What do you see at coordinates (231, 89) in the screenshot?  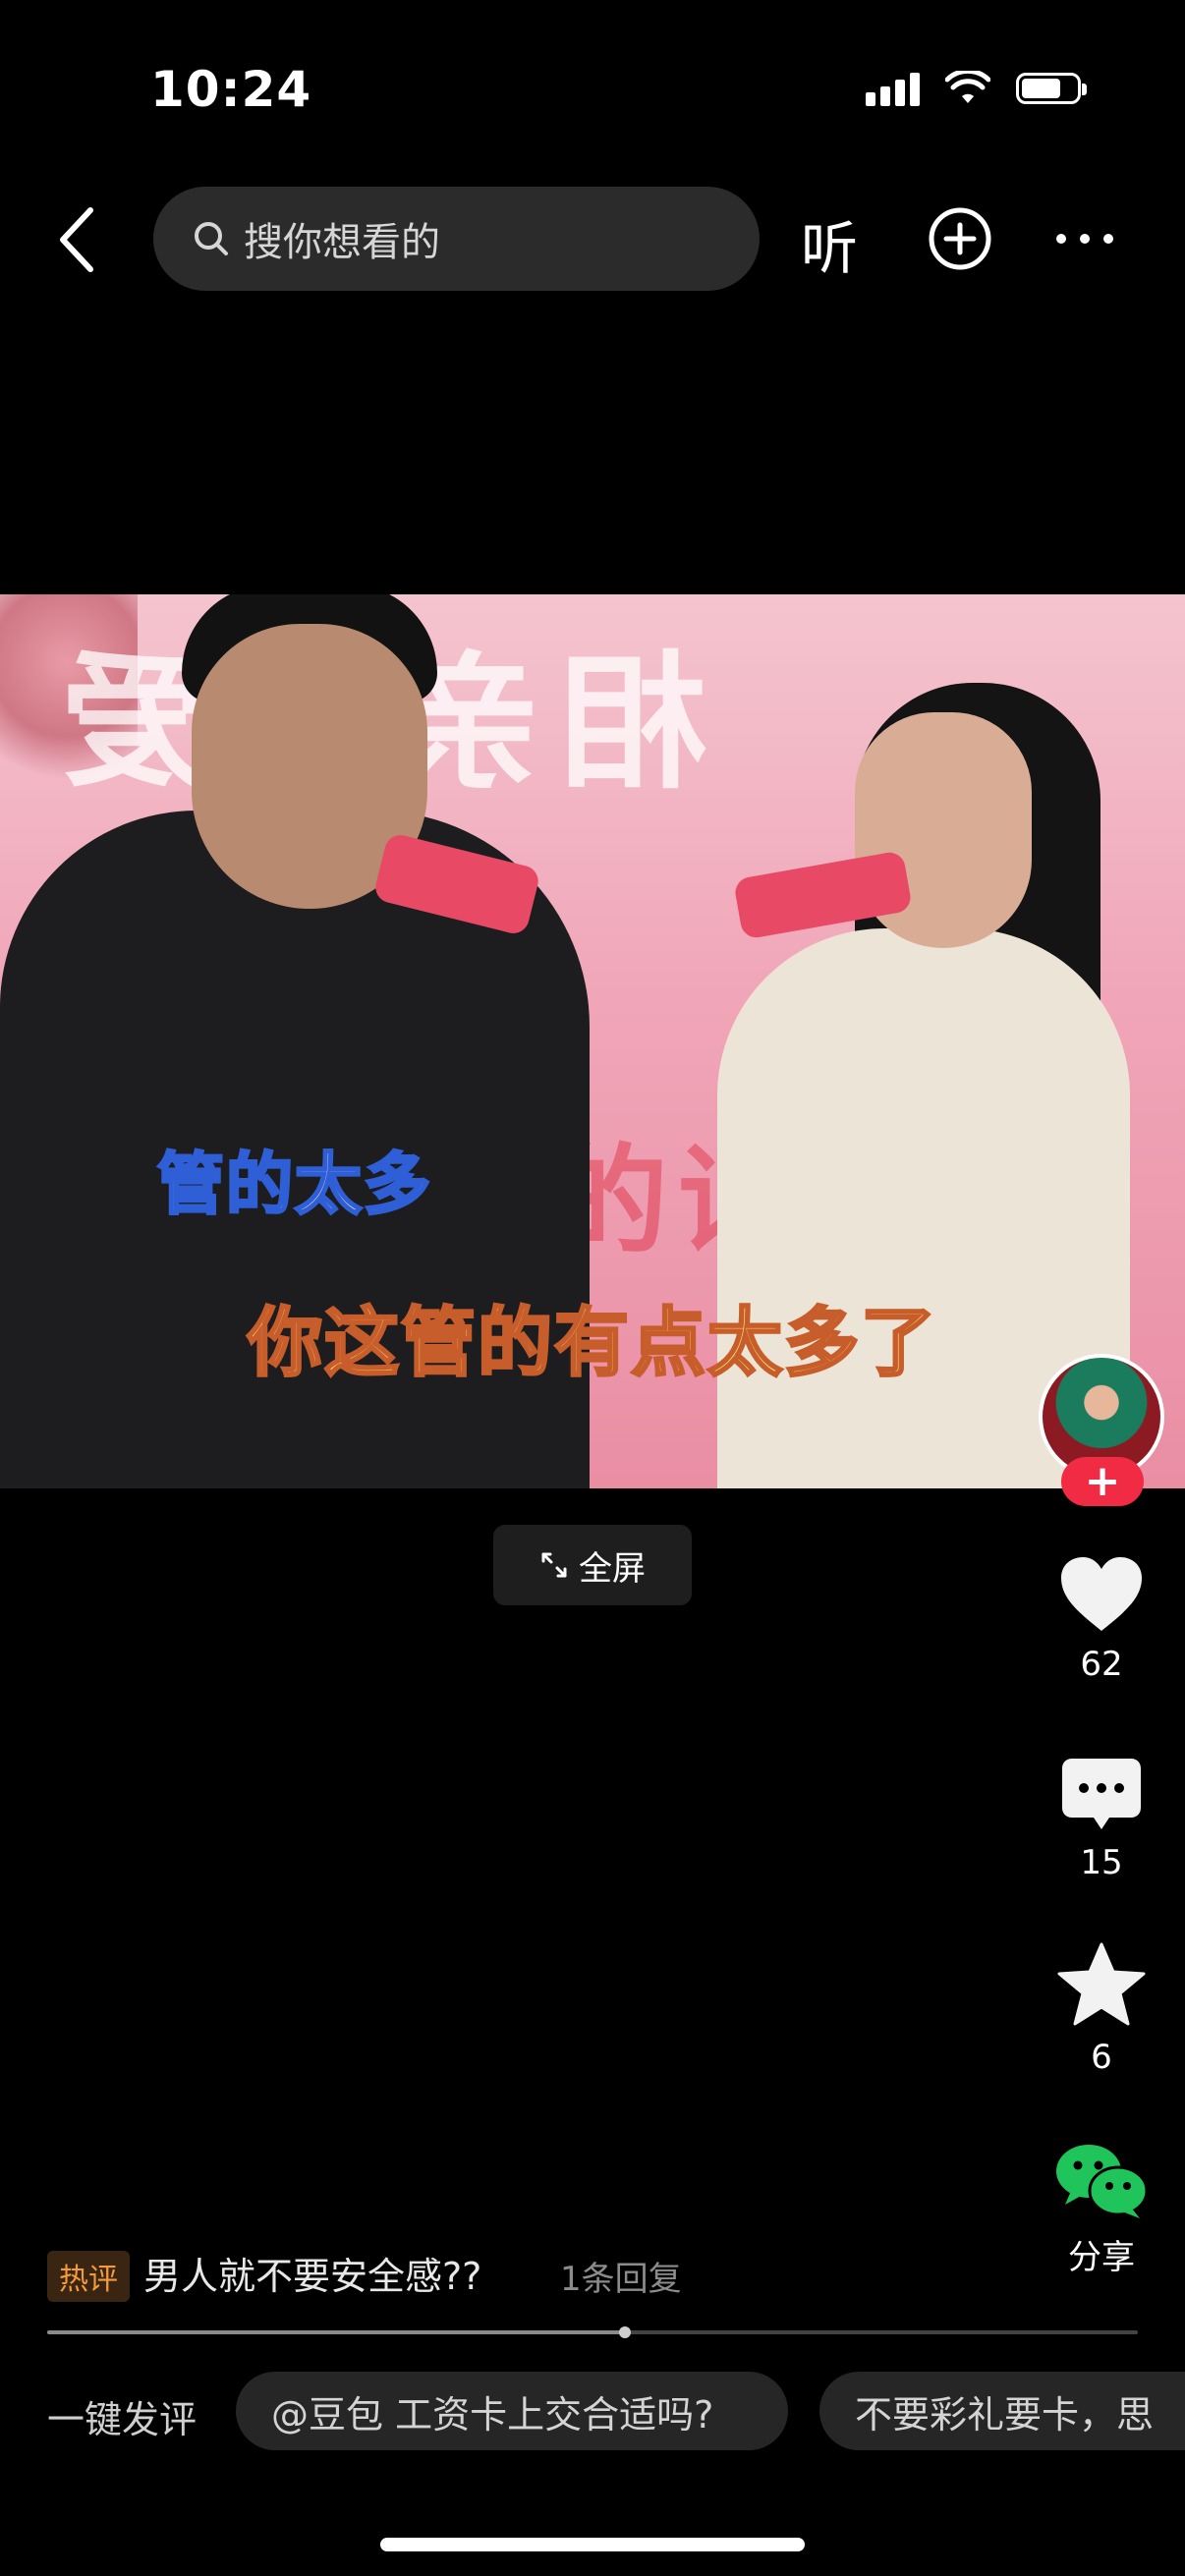 I see `status-time: 10:24` at bounding box center [231, 89].